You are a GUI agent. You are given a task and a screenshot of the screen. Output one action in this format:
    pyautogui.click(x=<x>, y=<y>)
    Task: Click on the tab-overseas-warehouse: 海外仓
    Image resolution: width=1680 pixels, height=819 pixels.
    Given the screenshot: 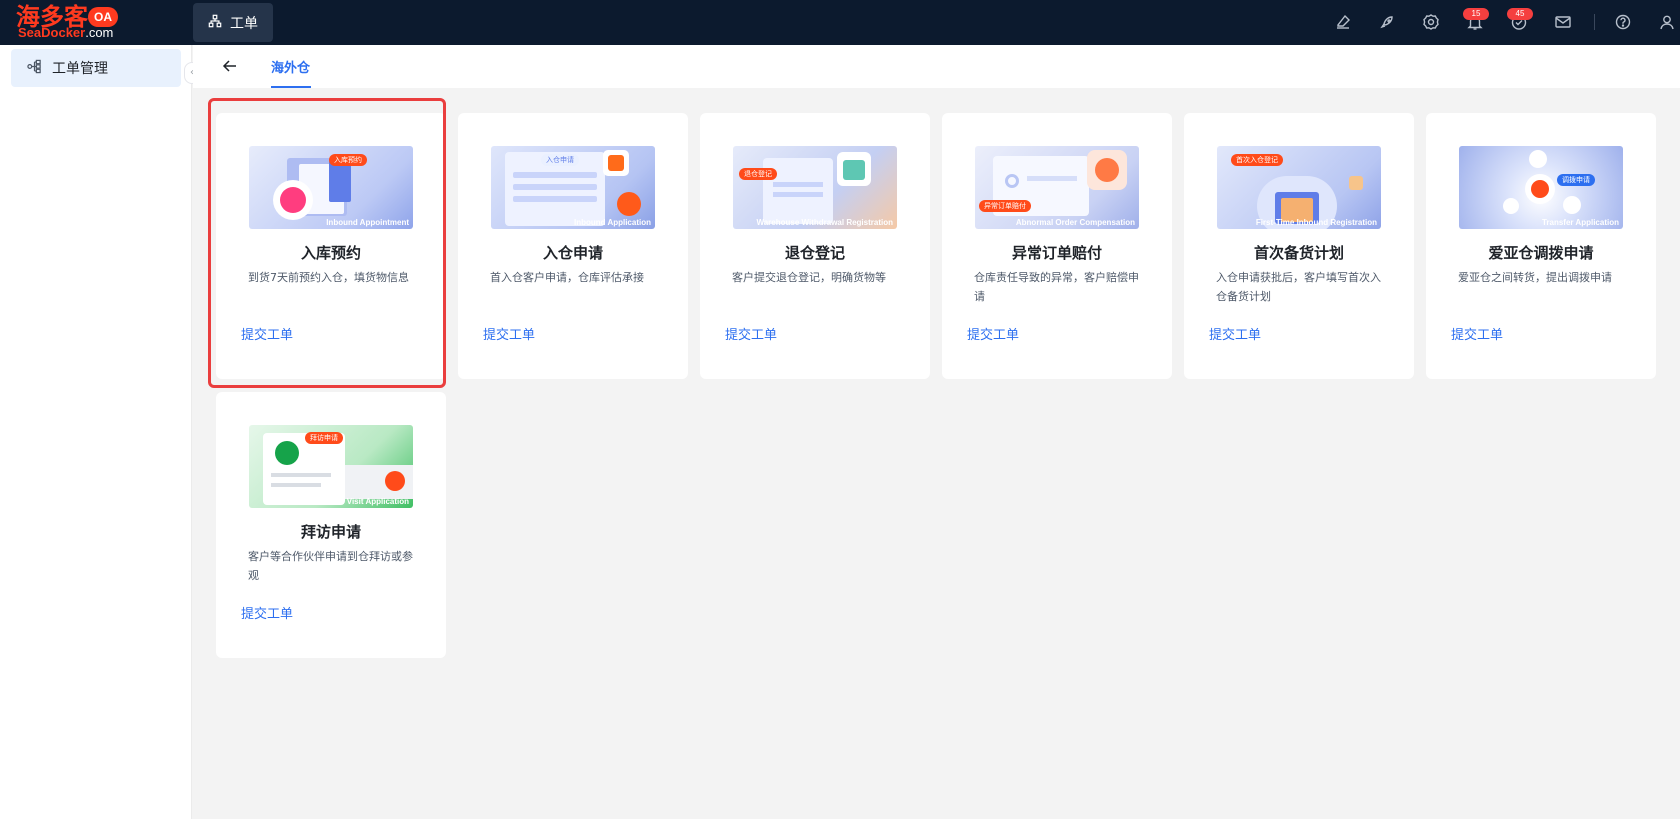 What is the action you would take?
    pyautogui.click(x=290, y=66)
    